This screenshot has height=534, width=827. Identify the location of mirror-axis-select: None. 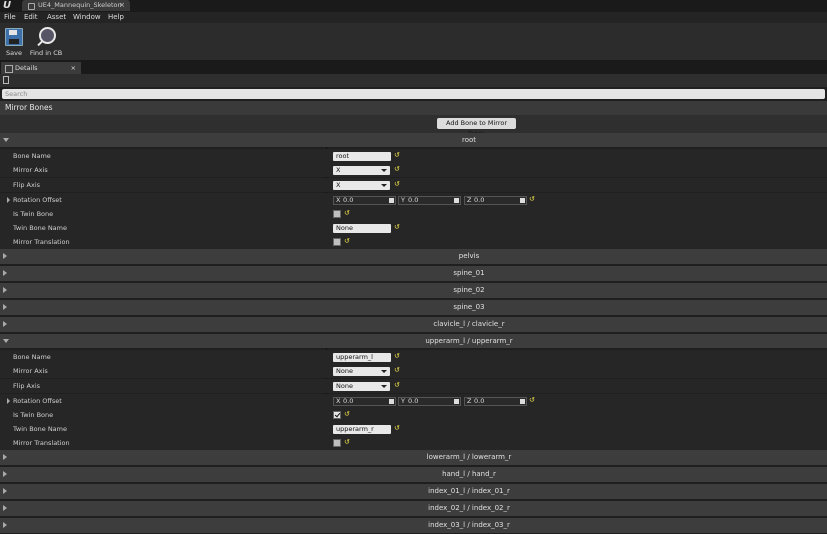
(361, 371).